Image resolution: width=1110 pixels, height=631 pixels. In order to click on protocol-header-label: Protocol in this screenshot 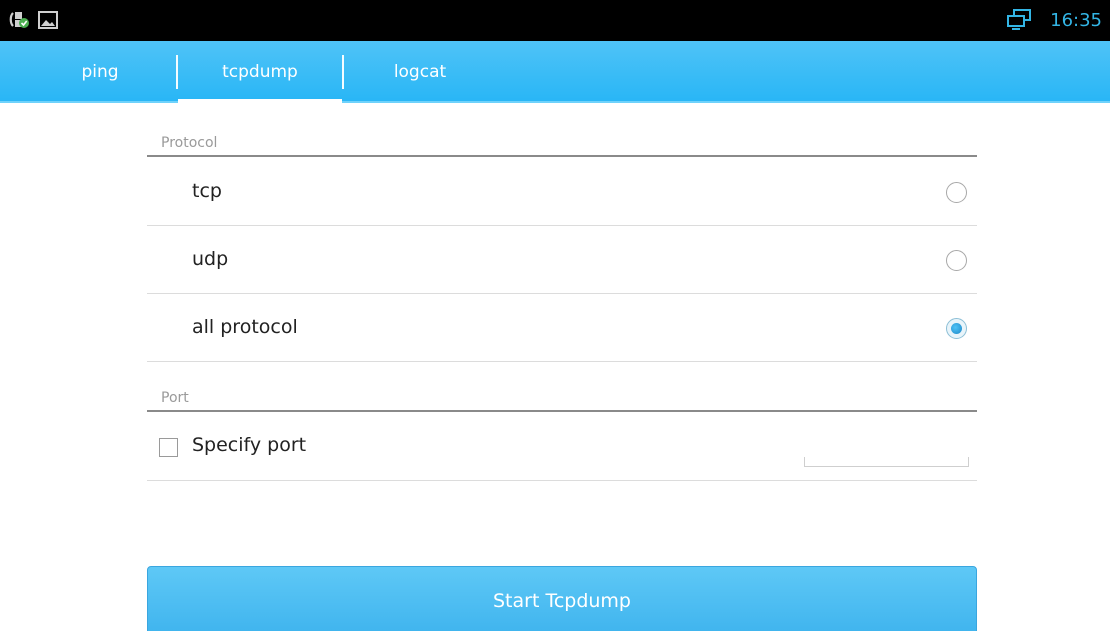, I will do `click(189, 143)`.